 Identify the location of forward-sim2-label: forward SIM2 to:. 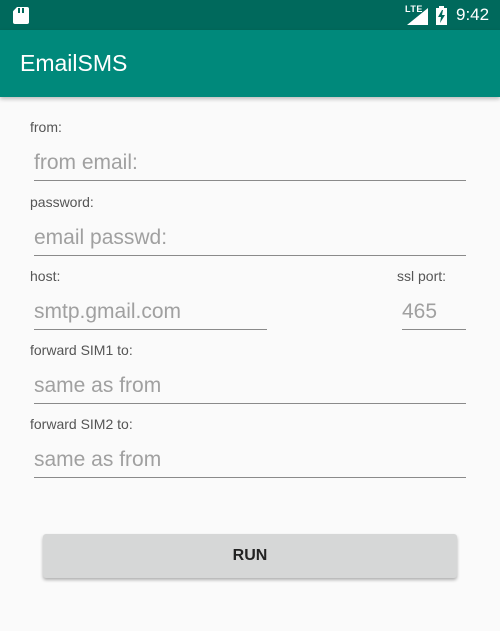
(81, 424).